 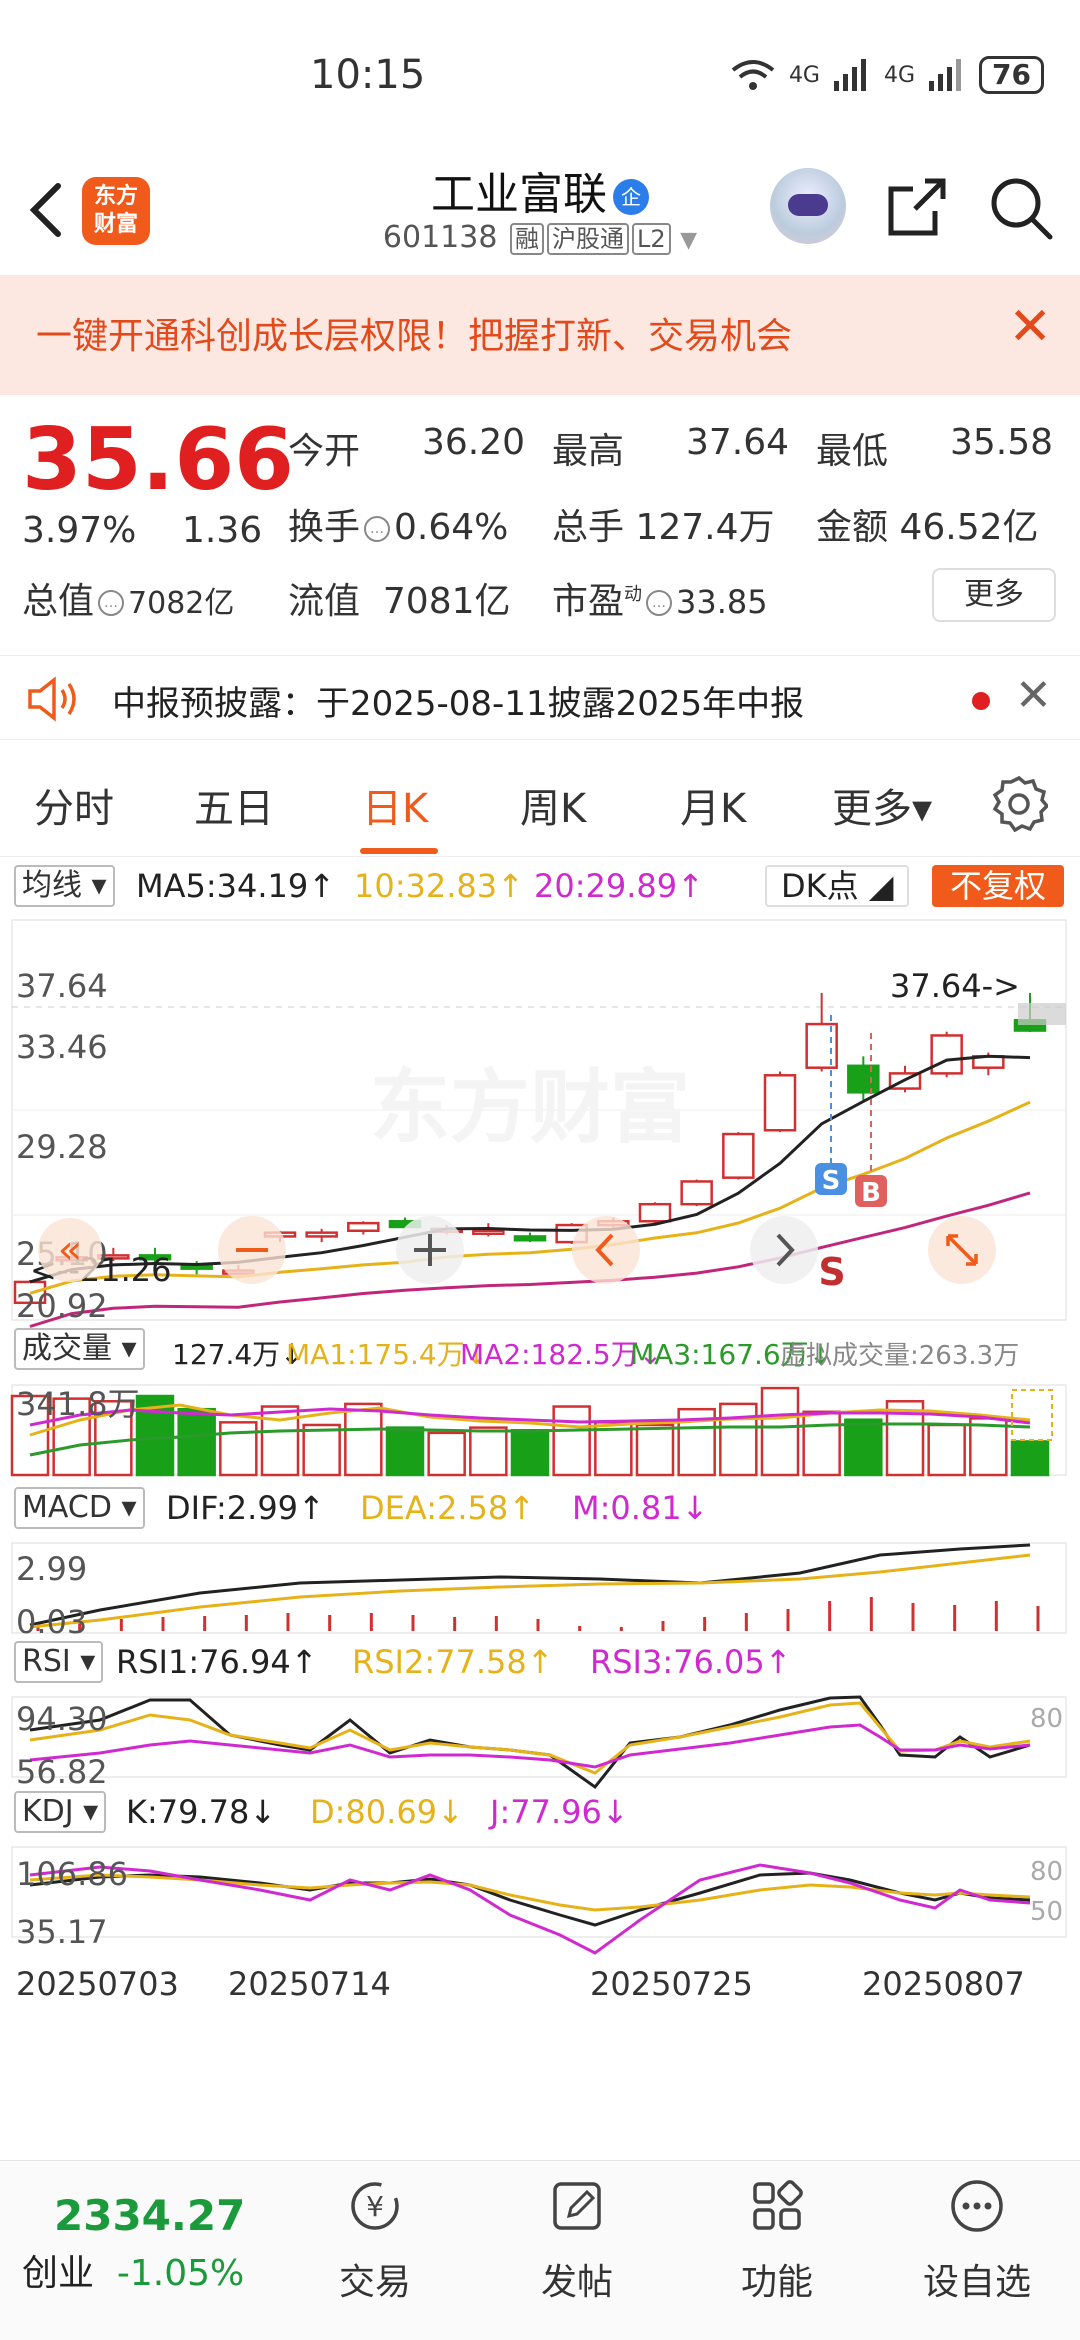 I want to click on kdj-tick: 35.17, so click(x=62, y=1932).